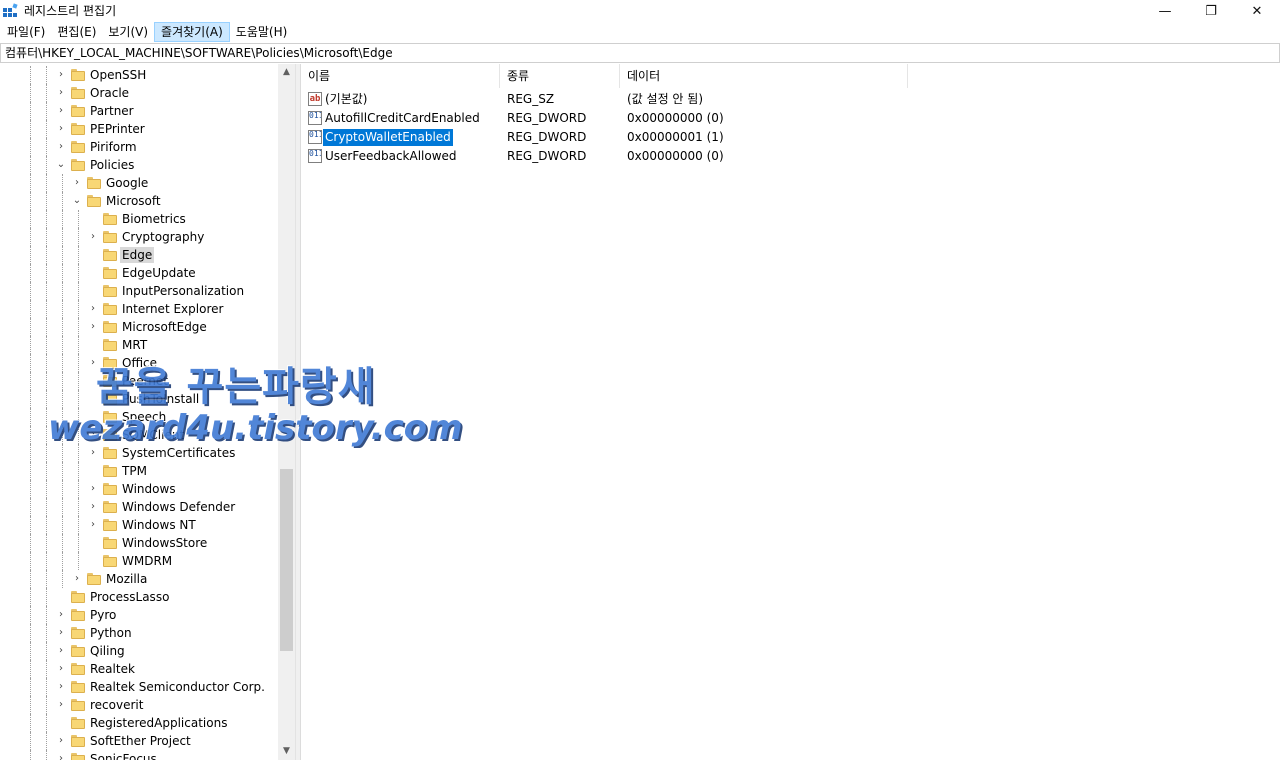  I want to click on menu-file: 파일(F), so click(26, 32).